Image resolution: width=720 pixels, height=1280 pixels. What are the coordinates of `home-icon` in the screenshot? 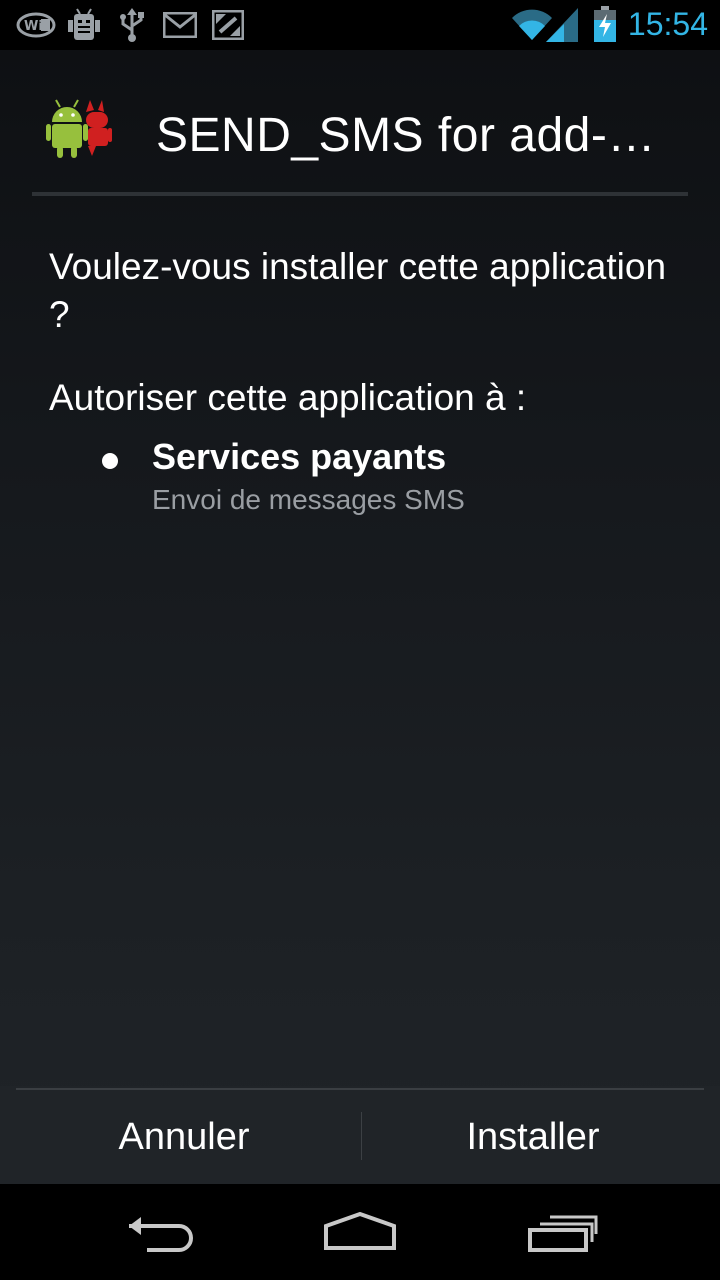 It's located at (360, 1232).